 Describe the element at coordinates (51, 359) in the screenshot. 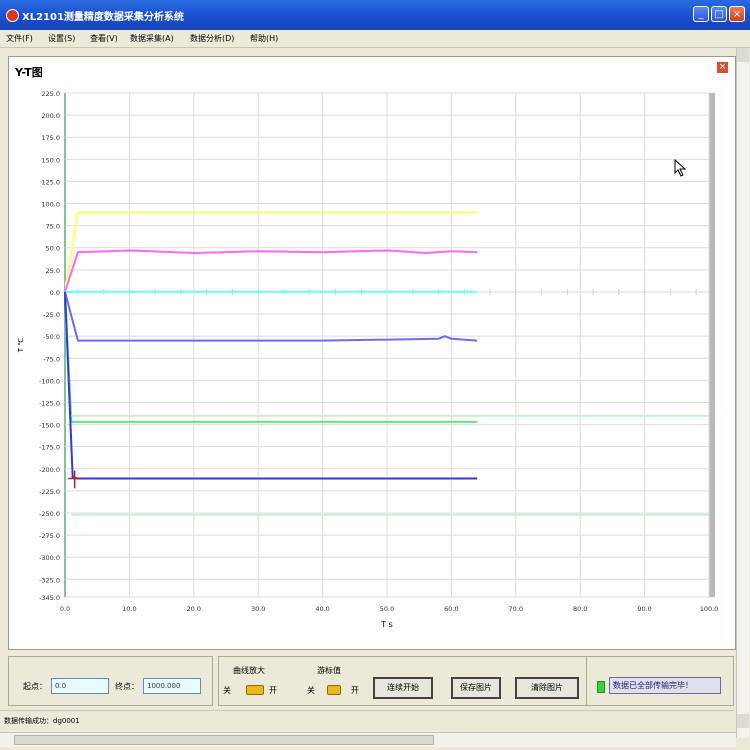

I see `y-tick-label: -75.0` at that location.